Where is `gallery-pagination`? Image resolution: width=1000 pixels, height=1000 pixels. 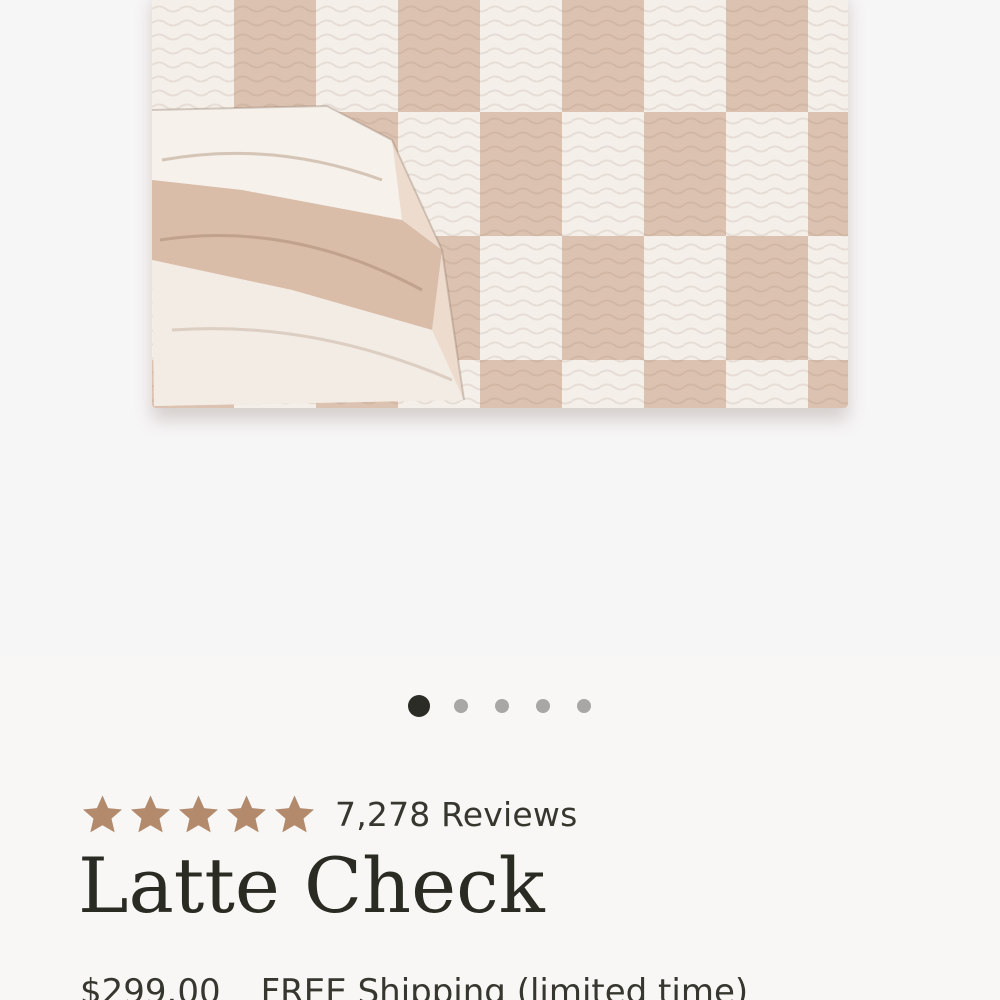 gallery-pagination is located at coordinates (500, 705).